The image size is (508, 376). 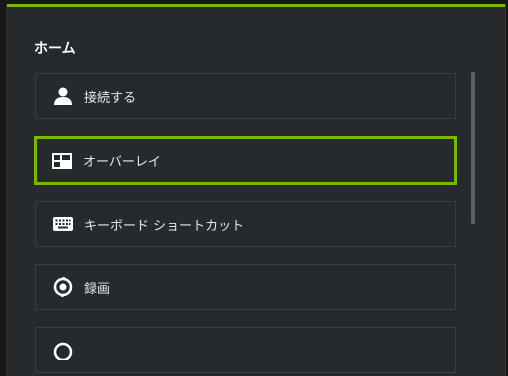 What do you see at coordinates (122, 162) in the screenshot?
I see `menu-item-label: オーバーレイ` at bounding box center [122, 162].